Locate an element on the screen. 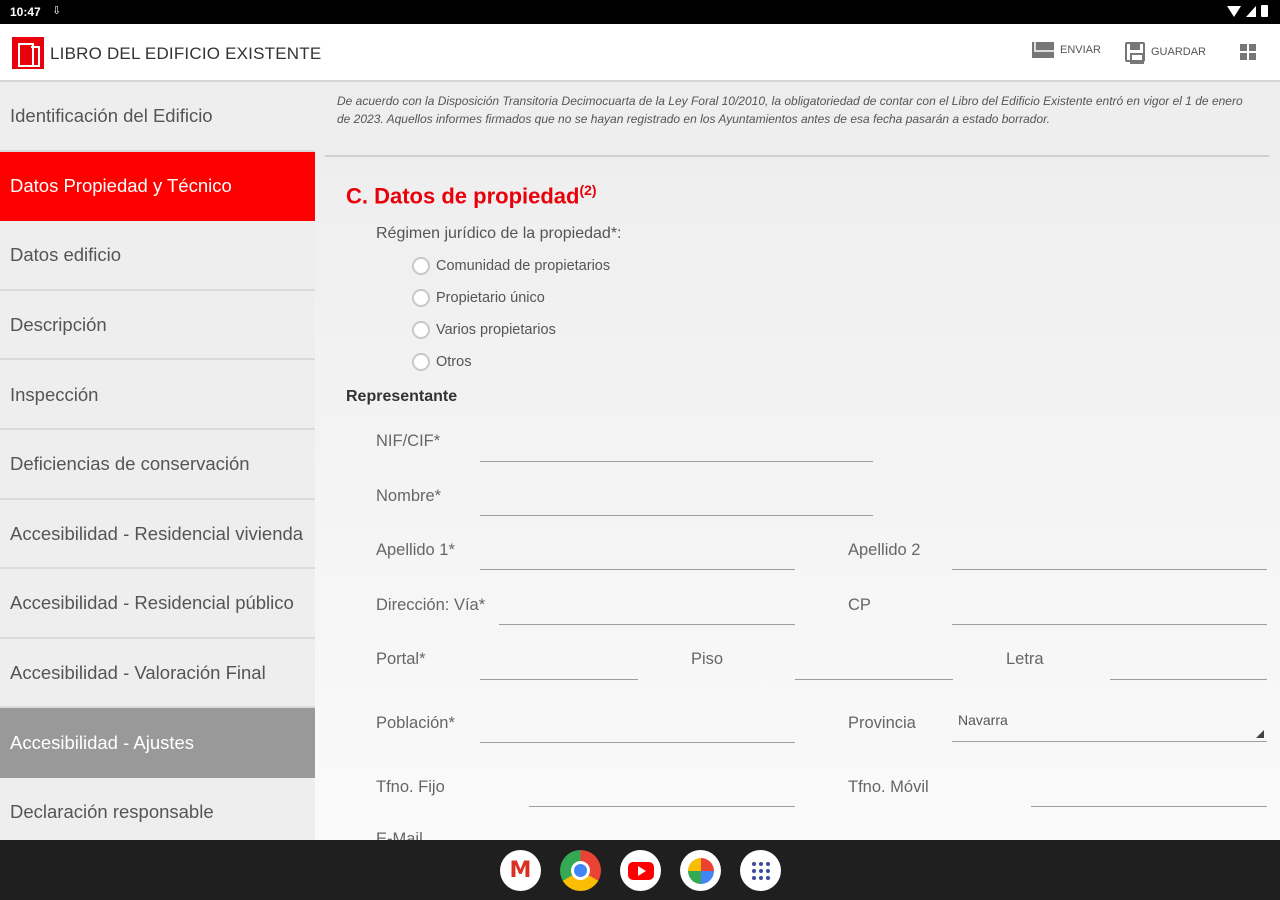  send-label: ENVIAR is located at coordinates (1080, 50).